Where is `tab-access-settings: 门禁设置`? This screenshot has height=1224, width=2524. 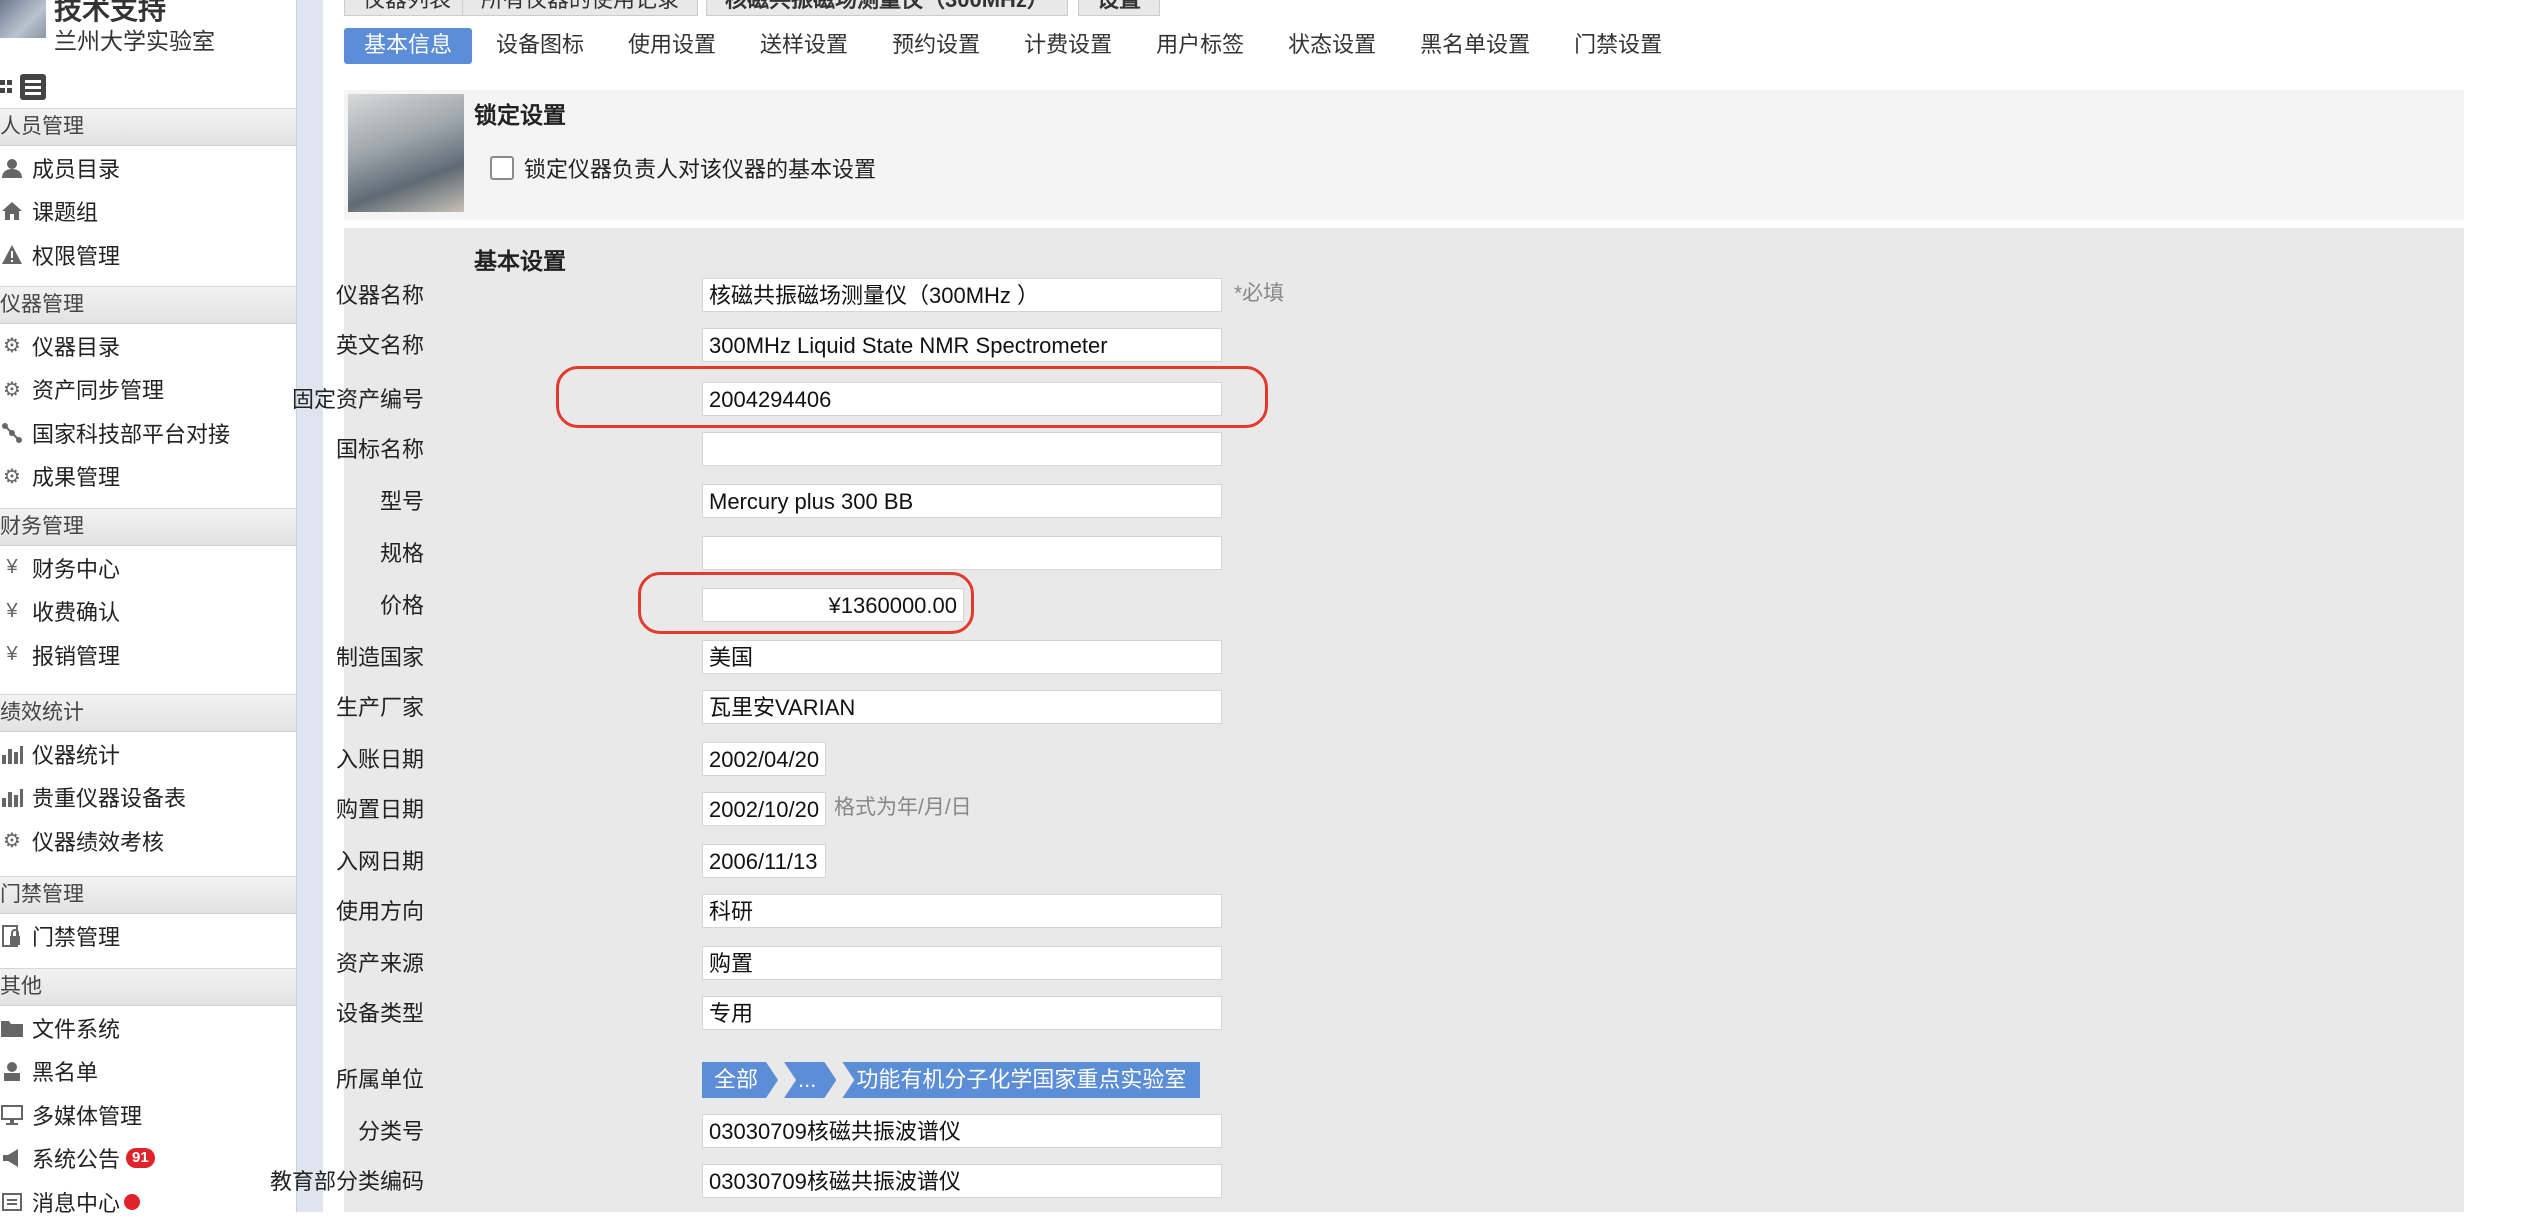 tab-access-settings: 门禁设置 is located at coordinates (1618, 46).